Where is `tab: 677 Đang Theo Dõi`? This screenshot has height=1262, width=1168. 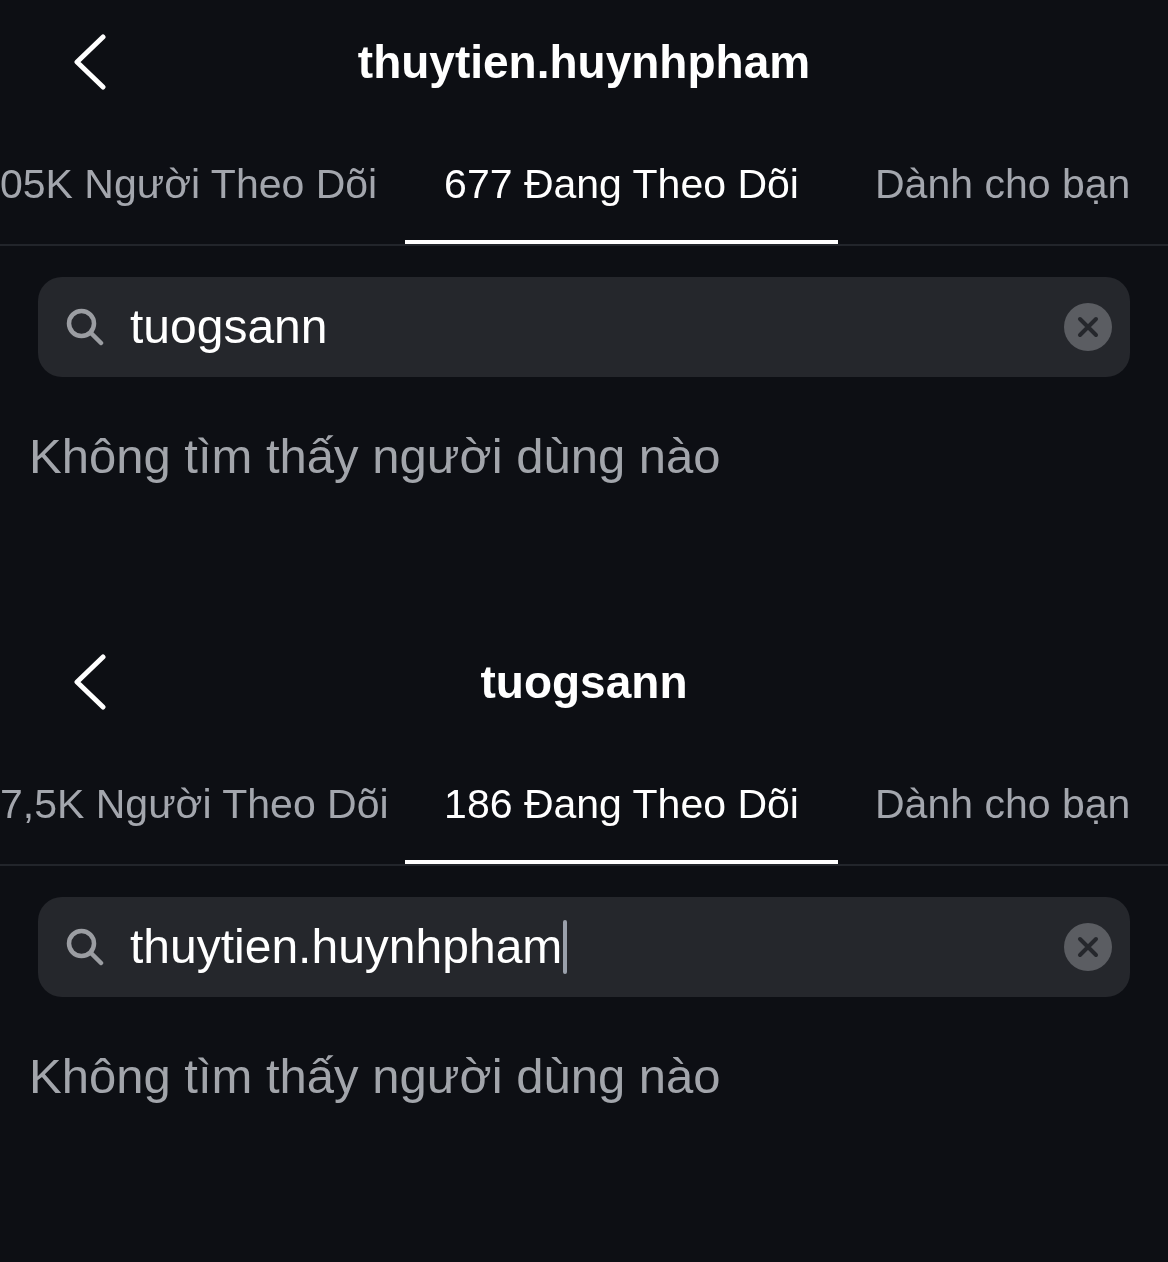
tab: 677 Đang Theo Dõi is located at coordinates (621, 184).